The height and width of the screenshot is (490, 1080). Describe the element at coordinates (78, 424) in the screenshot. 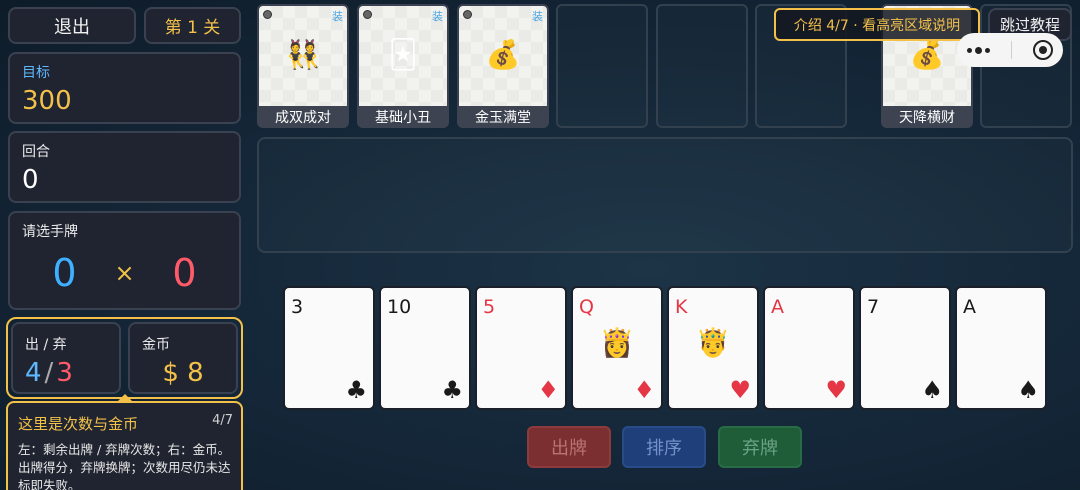

I see `tip-title: 这里是次数与金币` at that location.